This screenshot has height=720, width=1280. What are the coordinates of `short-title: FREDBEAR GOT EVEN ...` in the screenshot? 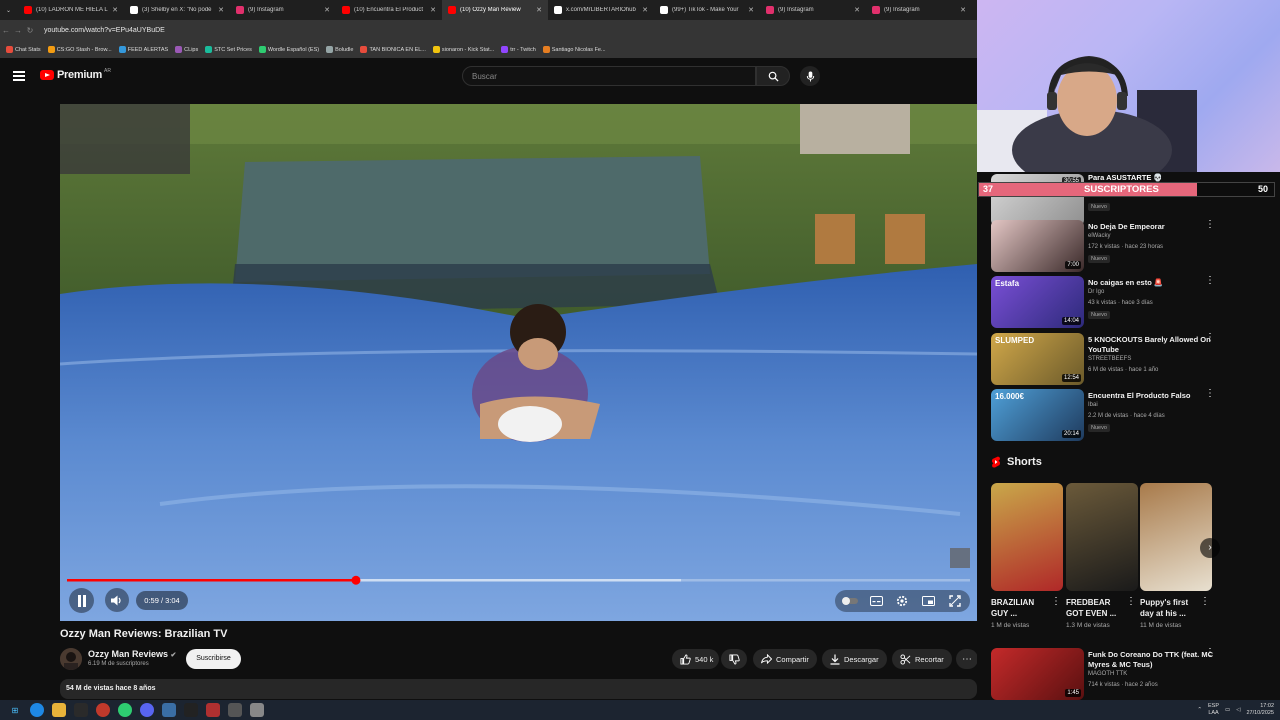 It's located at (1097, 608).